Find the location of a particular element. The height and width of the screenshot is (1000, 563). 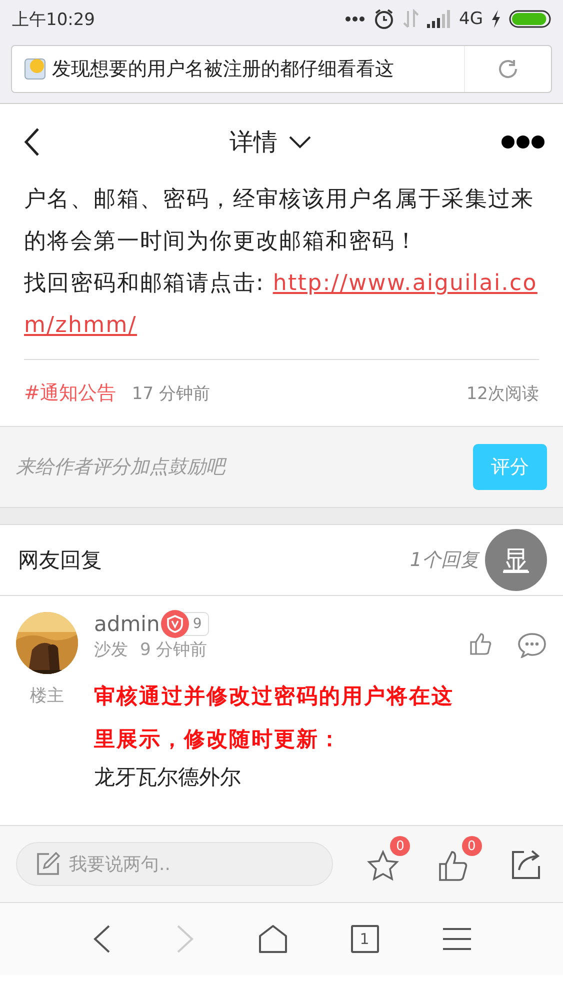

comment-icon is located at coordinates (532, 645).